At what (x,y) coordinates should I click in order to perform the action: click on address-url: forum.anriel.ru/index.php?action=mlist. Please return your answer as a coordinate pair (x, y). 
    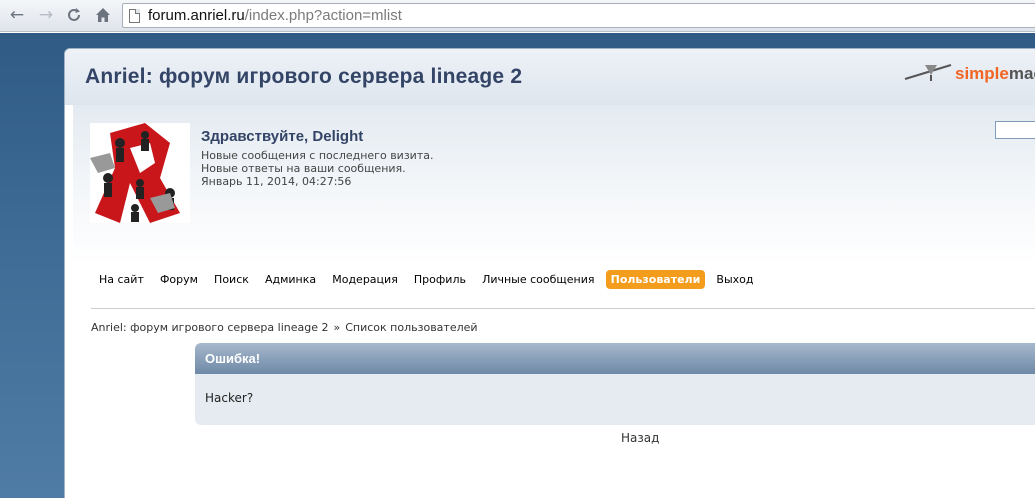
    Looking at the image, I should click on (275, 15).